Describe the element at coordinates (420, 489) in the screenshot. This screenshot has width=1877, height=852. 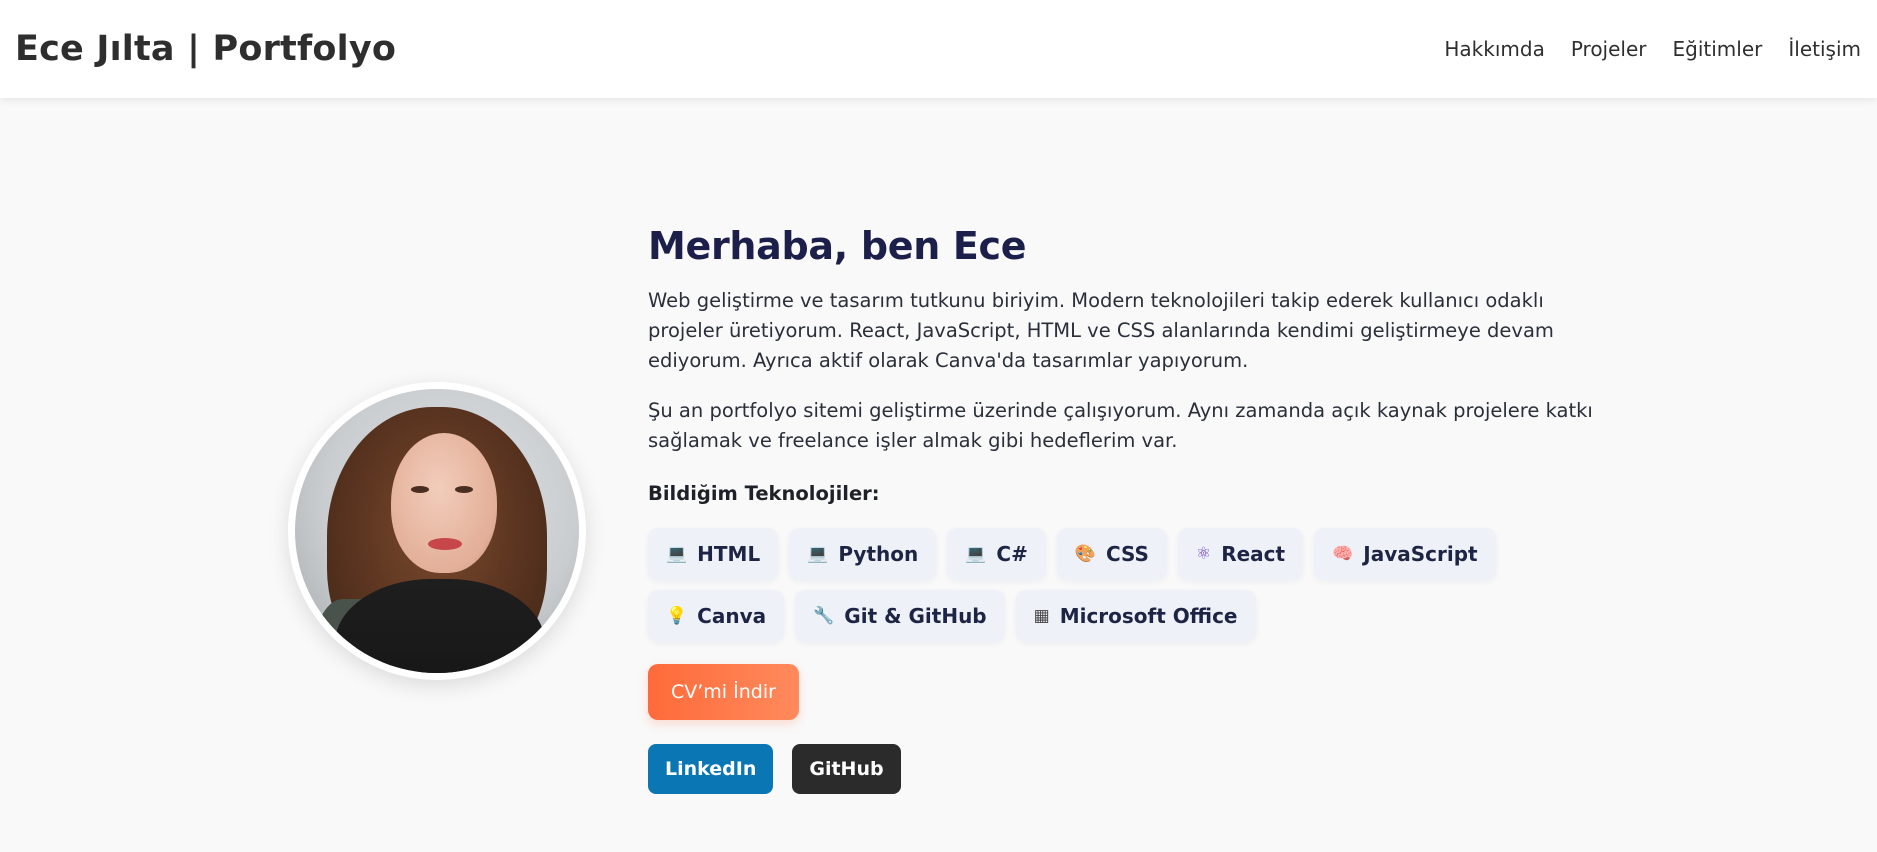
I see `photo-eye-left` at that location.